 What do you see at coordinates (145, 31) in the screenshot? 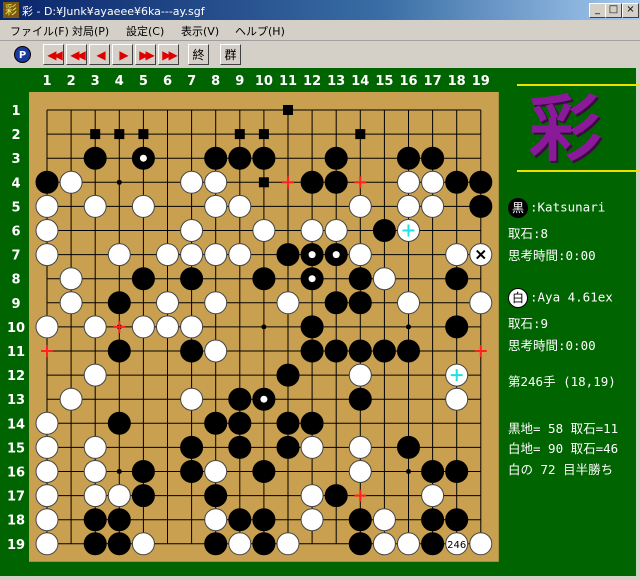
I see `menu-settings: 設定(C)` at bounding box center [145, 31].